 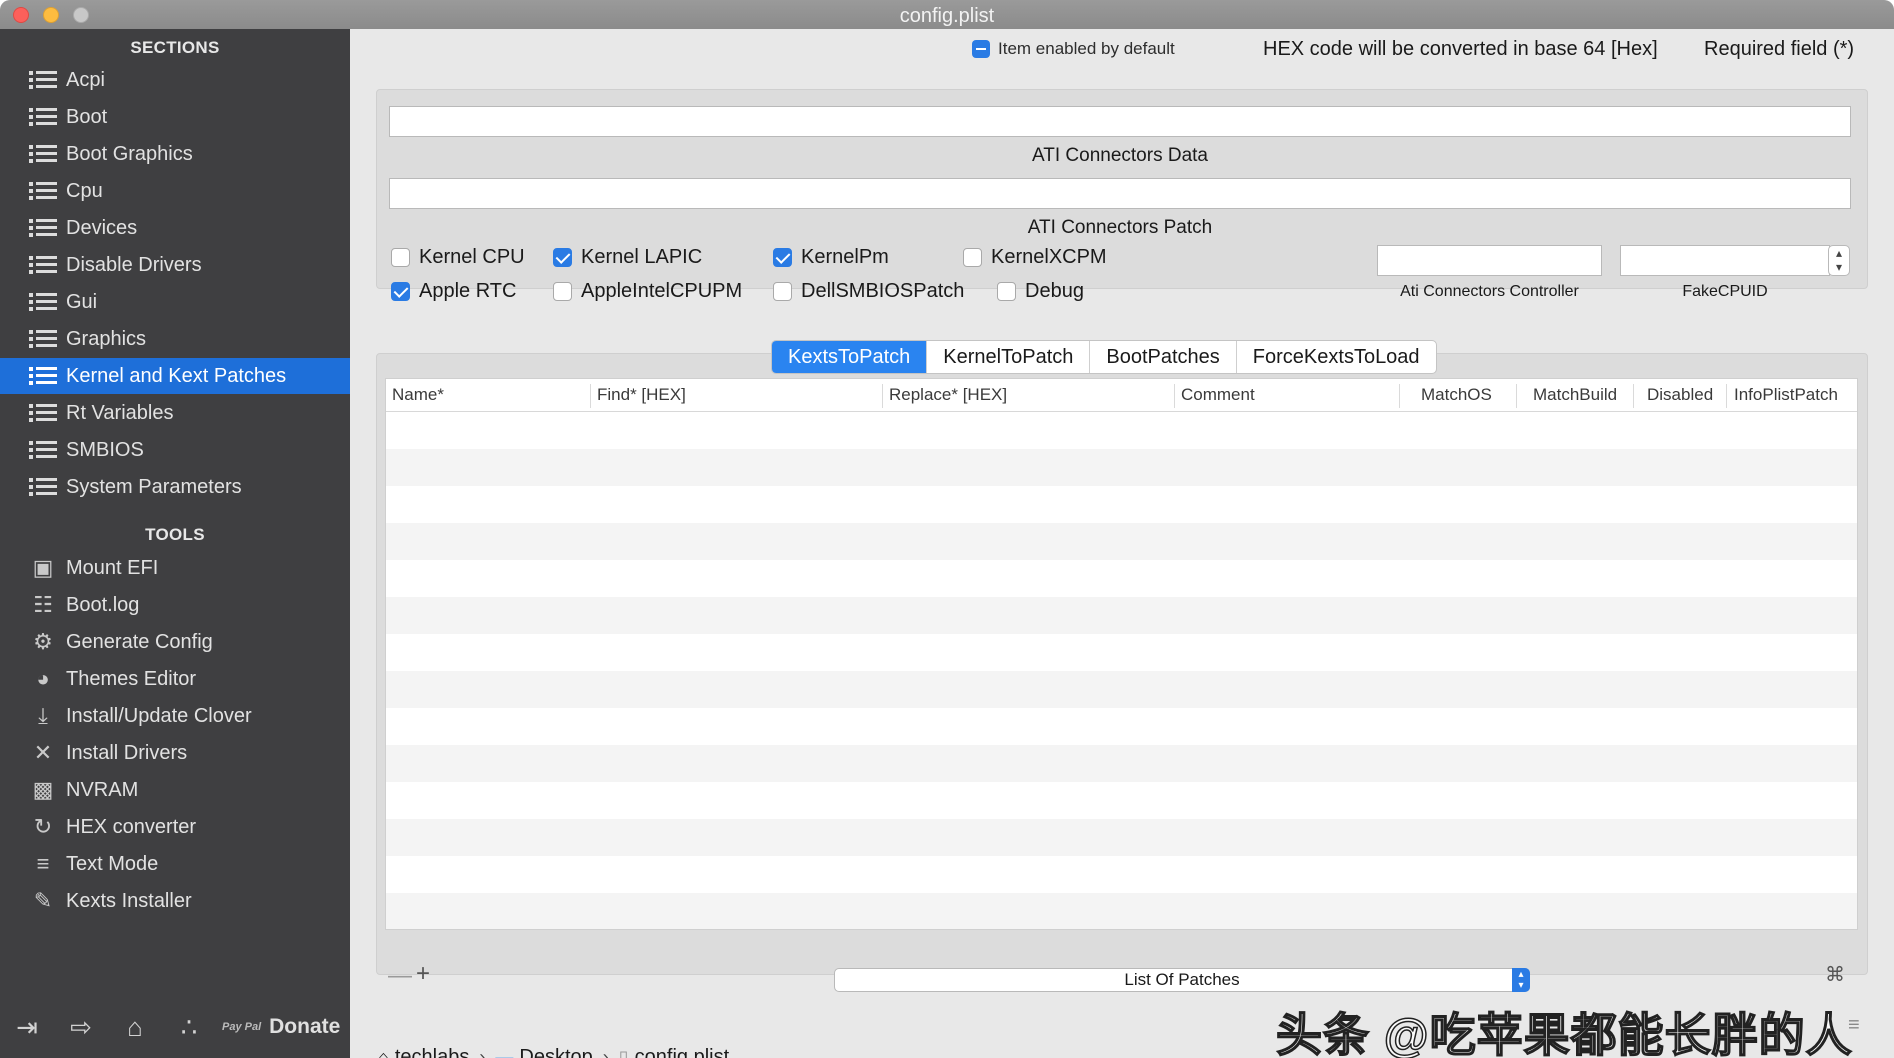 I want to click on tab-kextstopatch: KextsToPatch, so click(x=849, y=357).